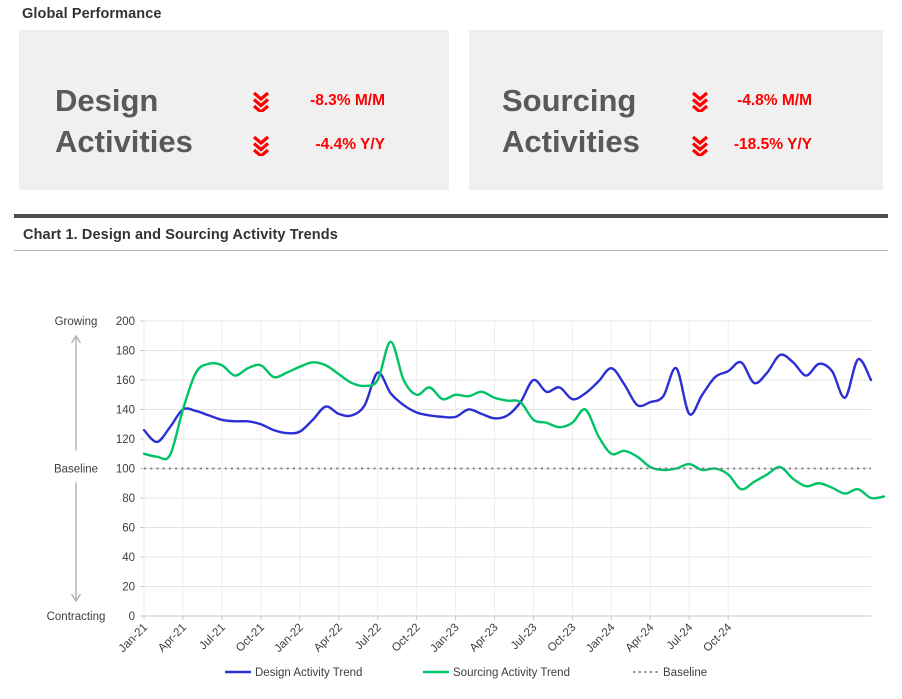 This screenshot has height=699, width=902. I want to click on x-tick-label: Jan-22, so click(289, 638).